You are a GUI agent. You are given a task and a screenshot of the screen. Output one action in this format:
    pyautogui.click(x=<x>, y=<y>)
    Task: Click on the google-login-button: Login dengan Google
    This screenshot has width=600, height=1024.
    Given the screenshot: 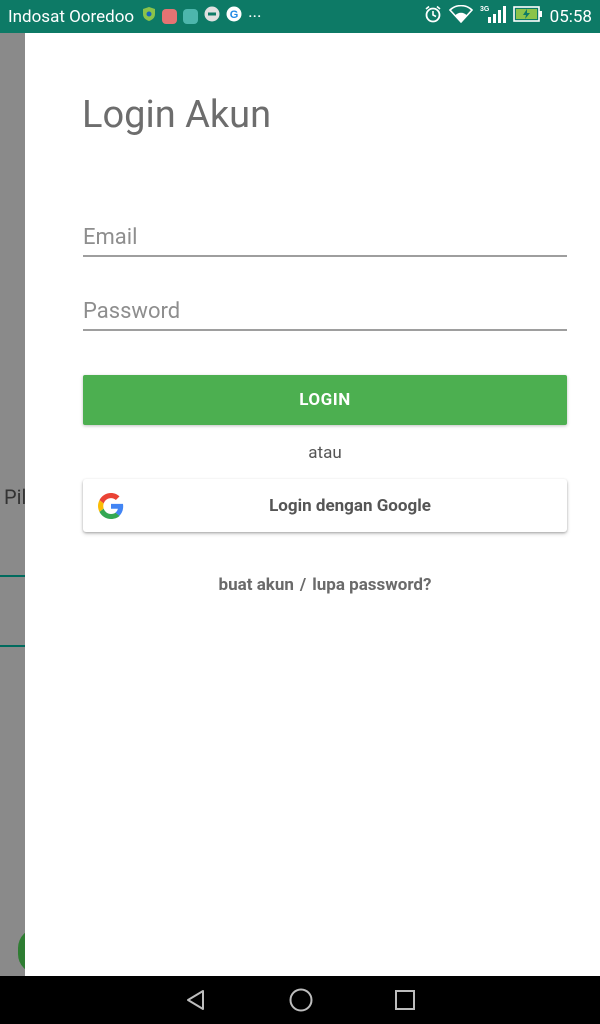 What is the action you would take?
    pyautogui.click(x=325, y=505)
    